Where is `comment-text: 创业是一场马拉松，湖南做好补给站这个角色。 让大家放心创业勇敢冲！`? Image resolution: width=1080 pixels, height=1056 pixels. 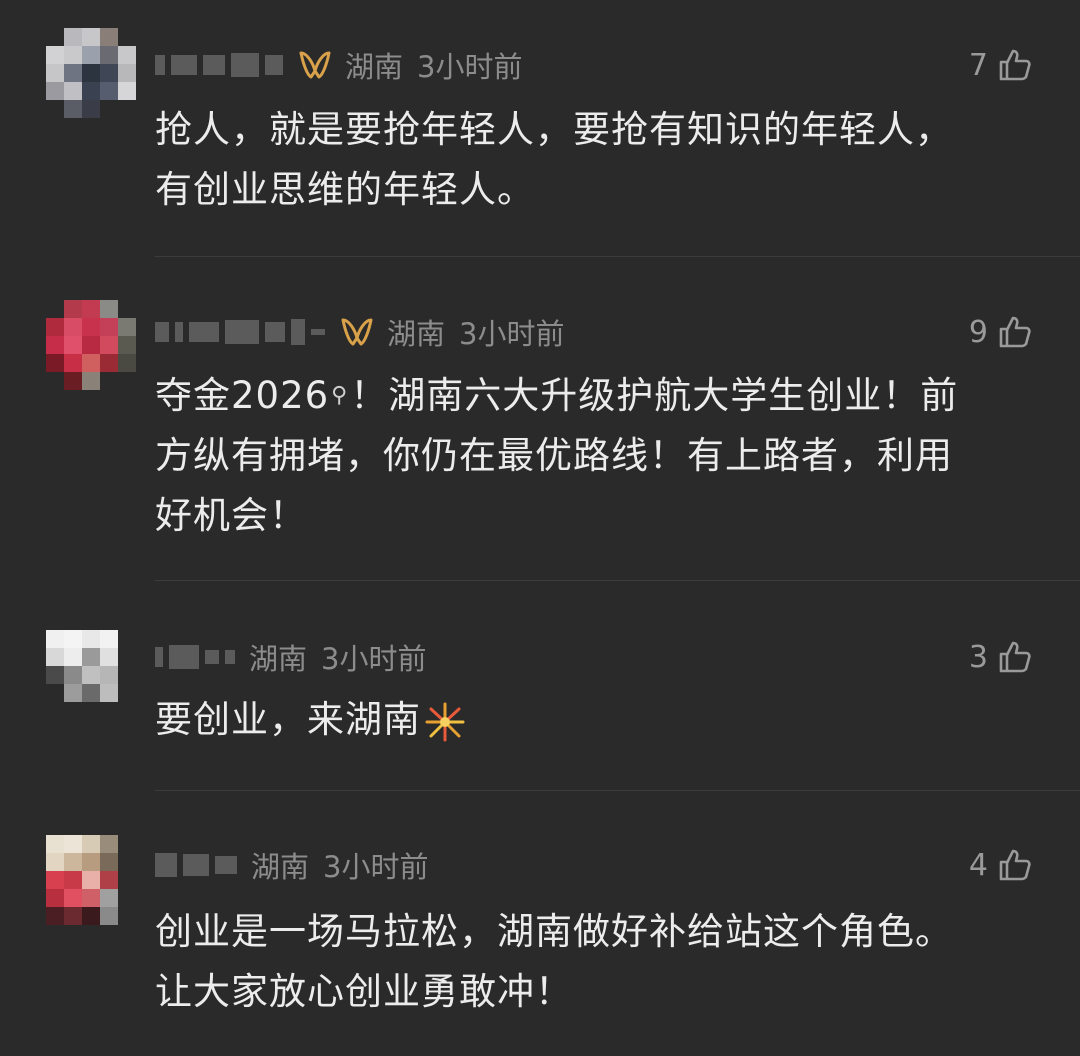
comment-text: 创业是一场马拉松，湖南做好补给站这个角色。 让大家放心创业勇敢冲！ is located at coordinates (597, 962).